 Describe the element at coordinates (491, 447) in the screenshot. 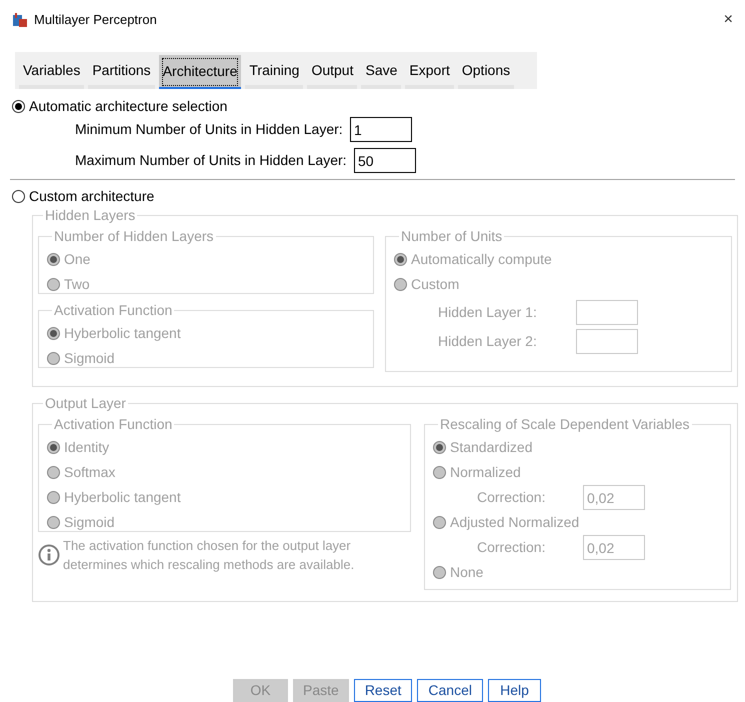

I see `option-label: Standardized` at that location.